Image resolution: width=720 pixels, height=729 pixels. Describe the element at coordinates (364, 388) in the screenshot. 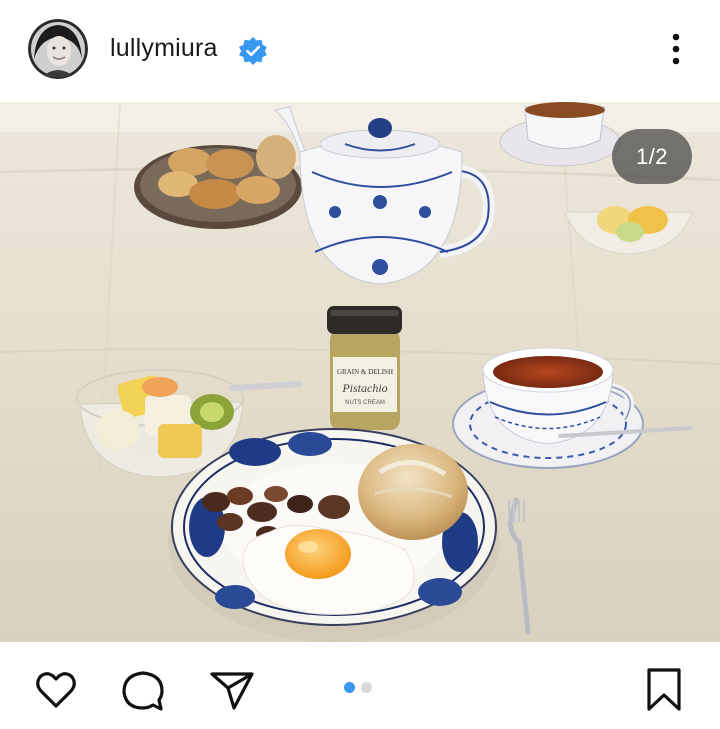

I see `svg-text: Pistachio` at that location.